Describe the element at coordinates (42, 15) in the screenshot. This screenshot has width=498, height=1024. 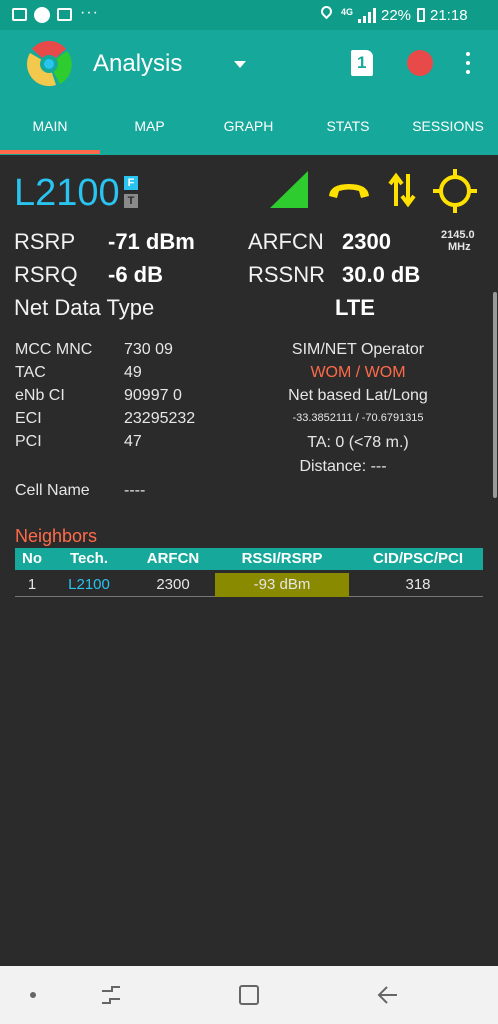
I see `wom-notification-icon` at that location.